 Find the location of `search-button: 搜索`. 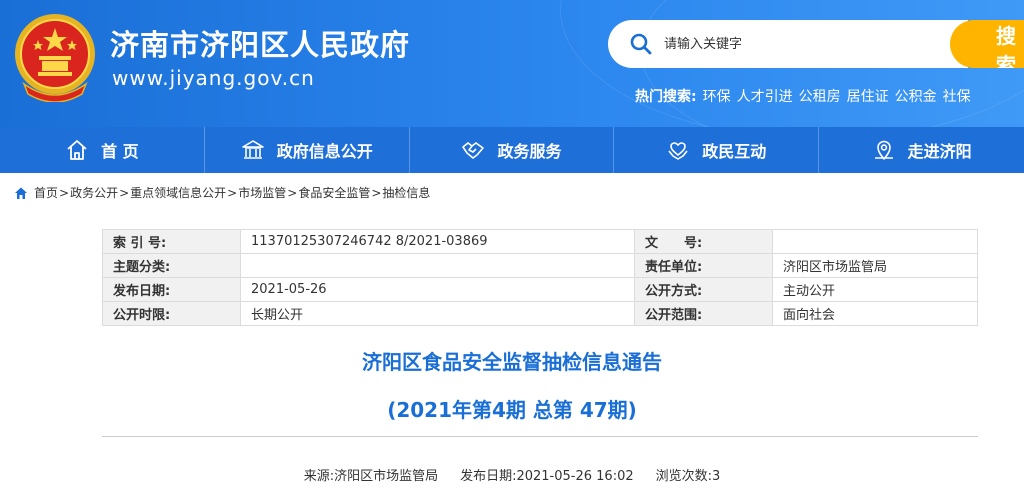

search-button: 搜索 is located at coordinates (987, 44).